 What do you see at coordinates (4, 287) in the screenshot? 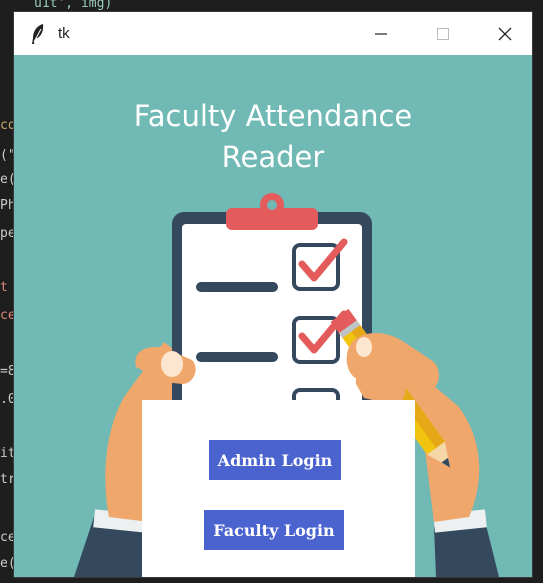
I see `code-fragment: t` at bounding box center [4, 287].